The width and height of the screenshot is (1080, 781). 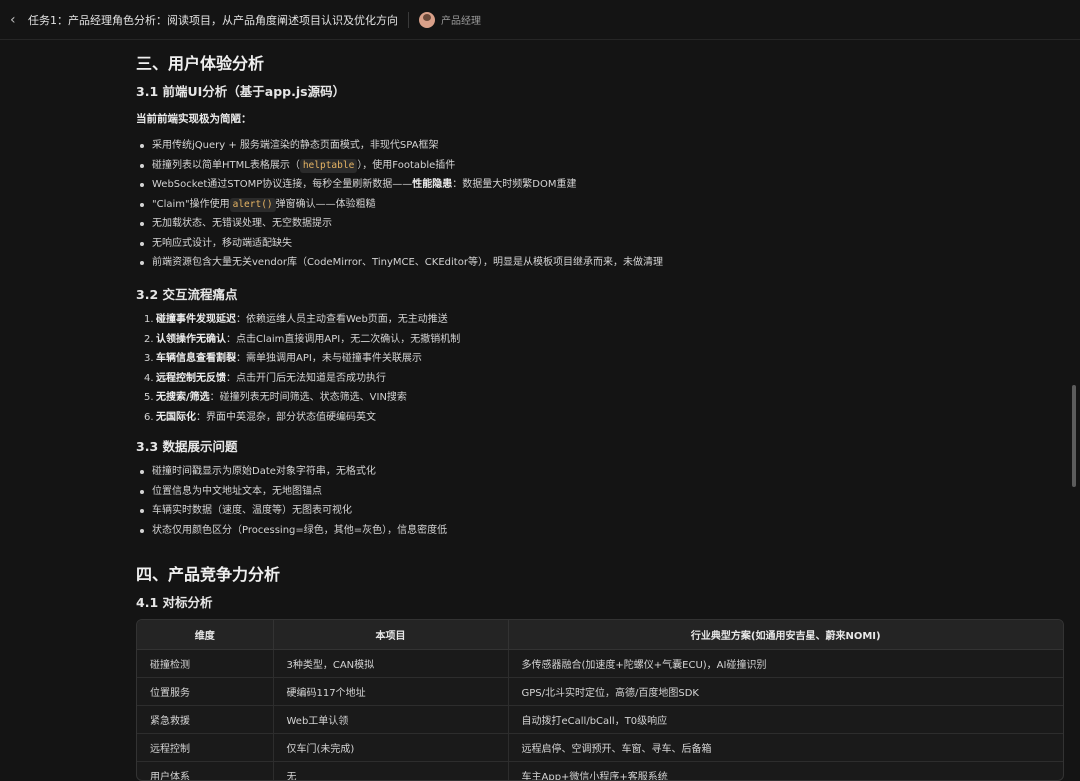 I want to click on table-cell: 硬编码117个地址, so click(x=390, y=692).